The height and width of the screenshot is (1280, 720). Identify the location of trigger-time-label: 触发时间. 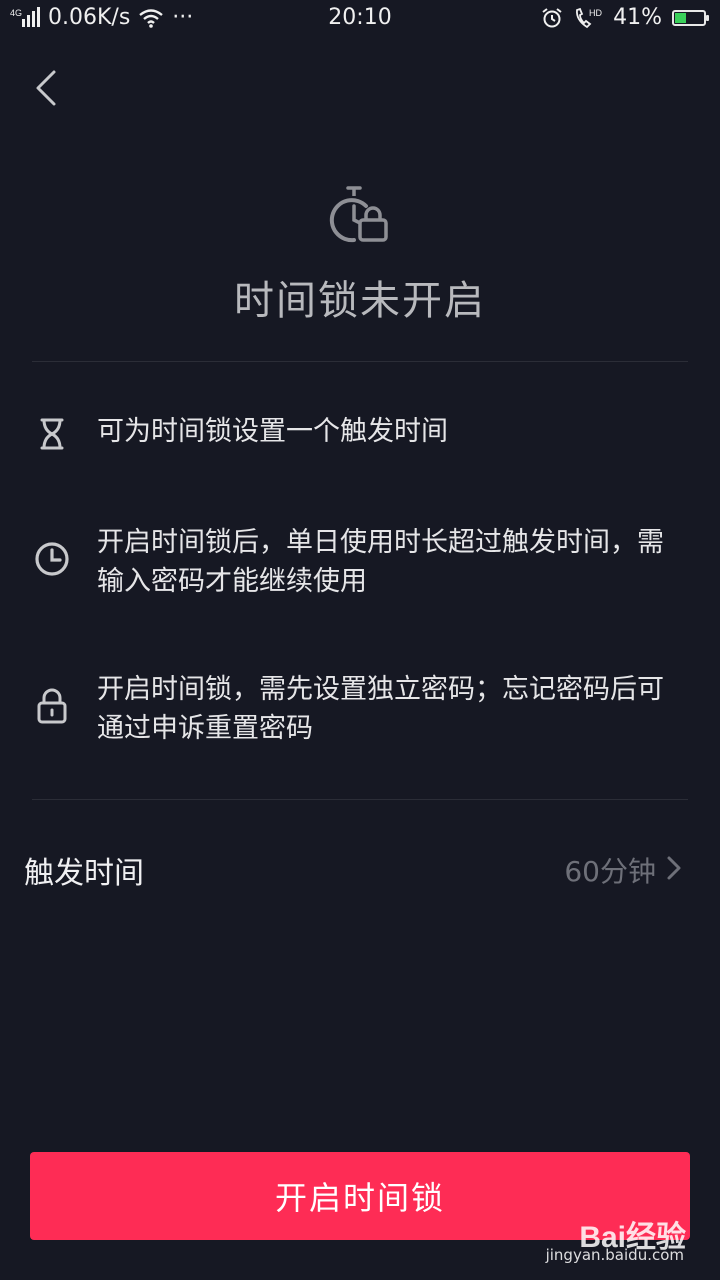
(84, 873).